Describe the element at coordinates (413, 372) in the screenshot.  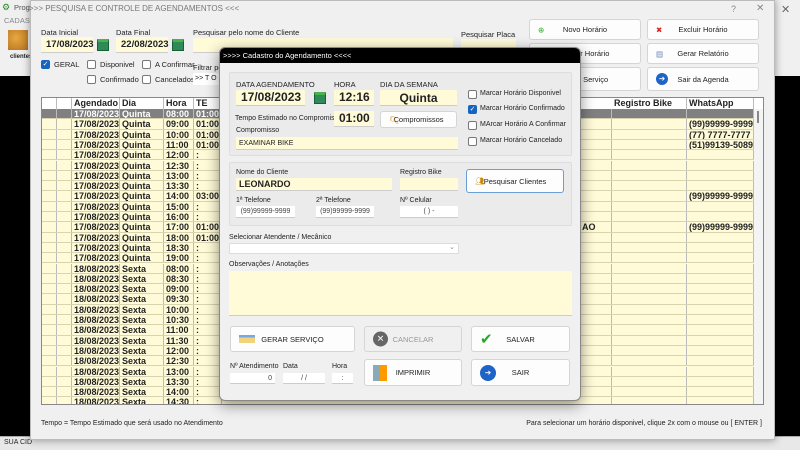
I see `imprimir-button: IMPRIMIR` at that location.